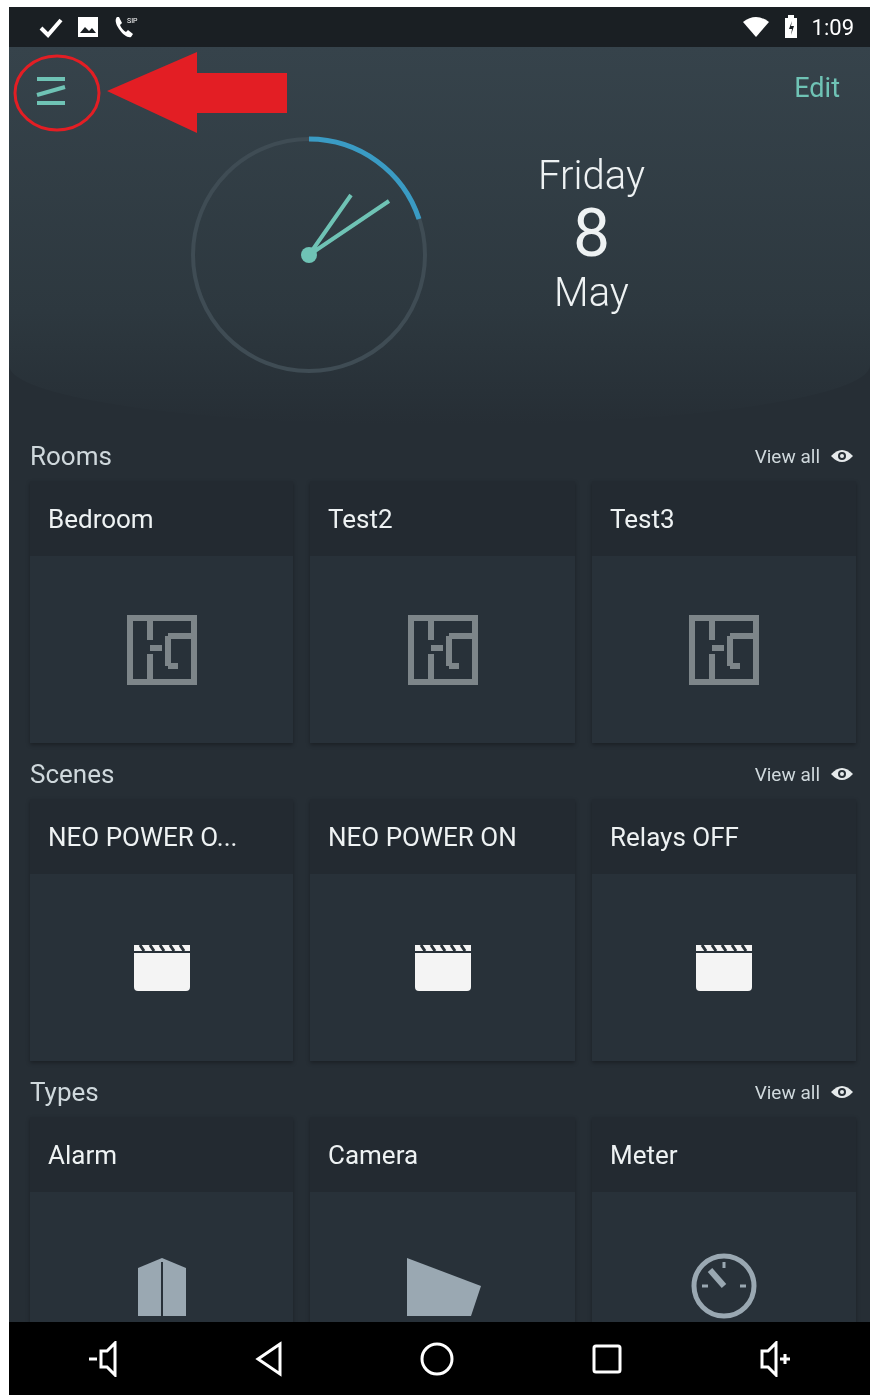  What do you see at coordinates (724, 1219) in the screenshot?
I see `tile-card: Meter` at bounding box center [724, 1219].